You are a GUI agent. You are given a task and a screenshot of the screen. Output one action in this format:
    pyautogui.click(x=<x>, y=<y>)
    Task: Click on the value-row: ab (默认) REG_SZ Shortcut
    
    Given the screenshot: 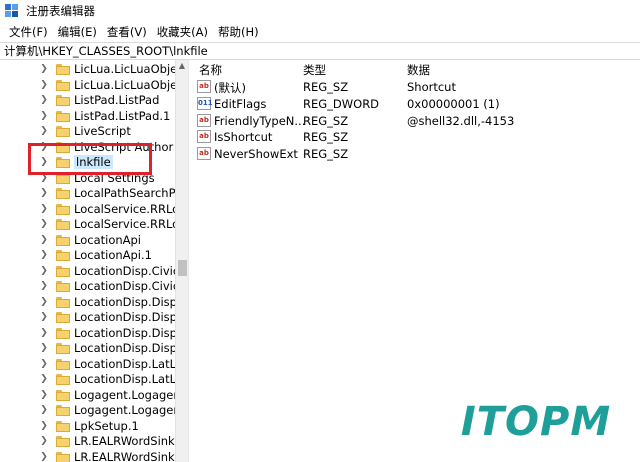 What is the action you would take?
    pyautogui.click(x=416, y=87)
    